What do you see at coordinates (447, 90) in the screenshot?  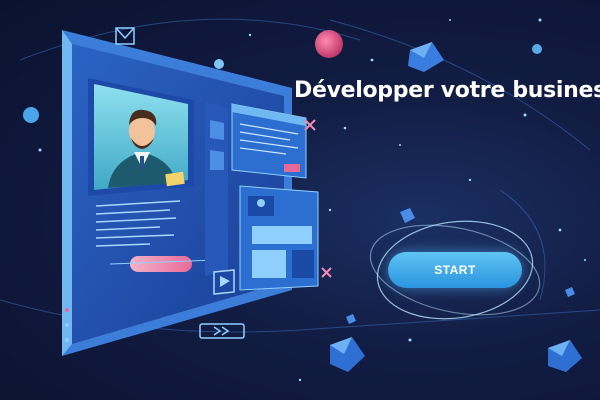 I see `headline: Développer votre business` at bounding box center [447, 90].